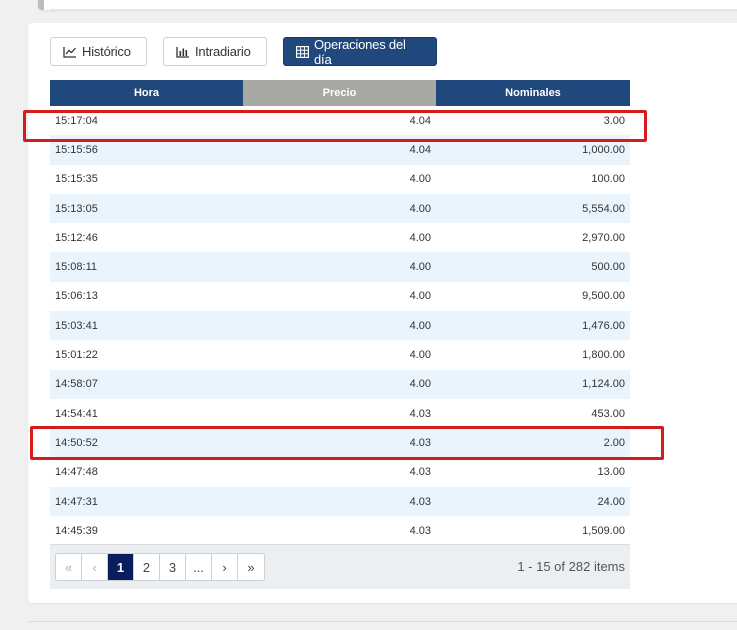 The height and width of the screenshot is (630, 737). What do you see at coordinates (146, 121) in the screenshot?
I see `cell-hora: 15:17:04` at bounding box center [146, 121].